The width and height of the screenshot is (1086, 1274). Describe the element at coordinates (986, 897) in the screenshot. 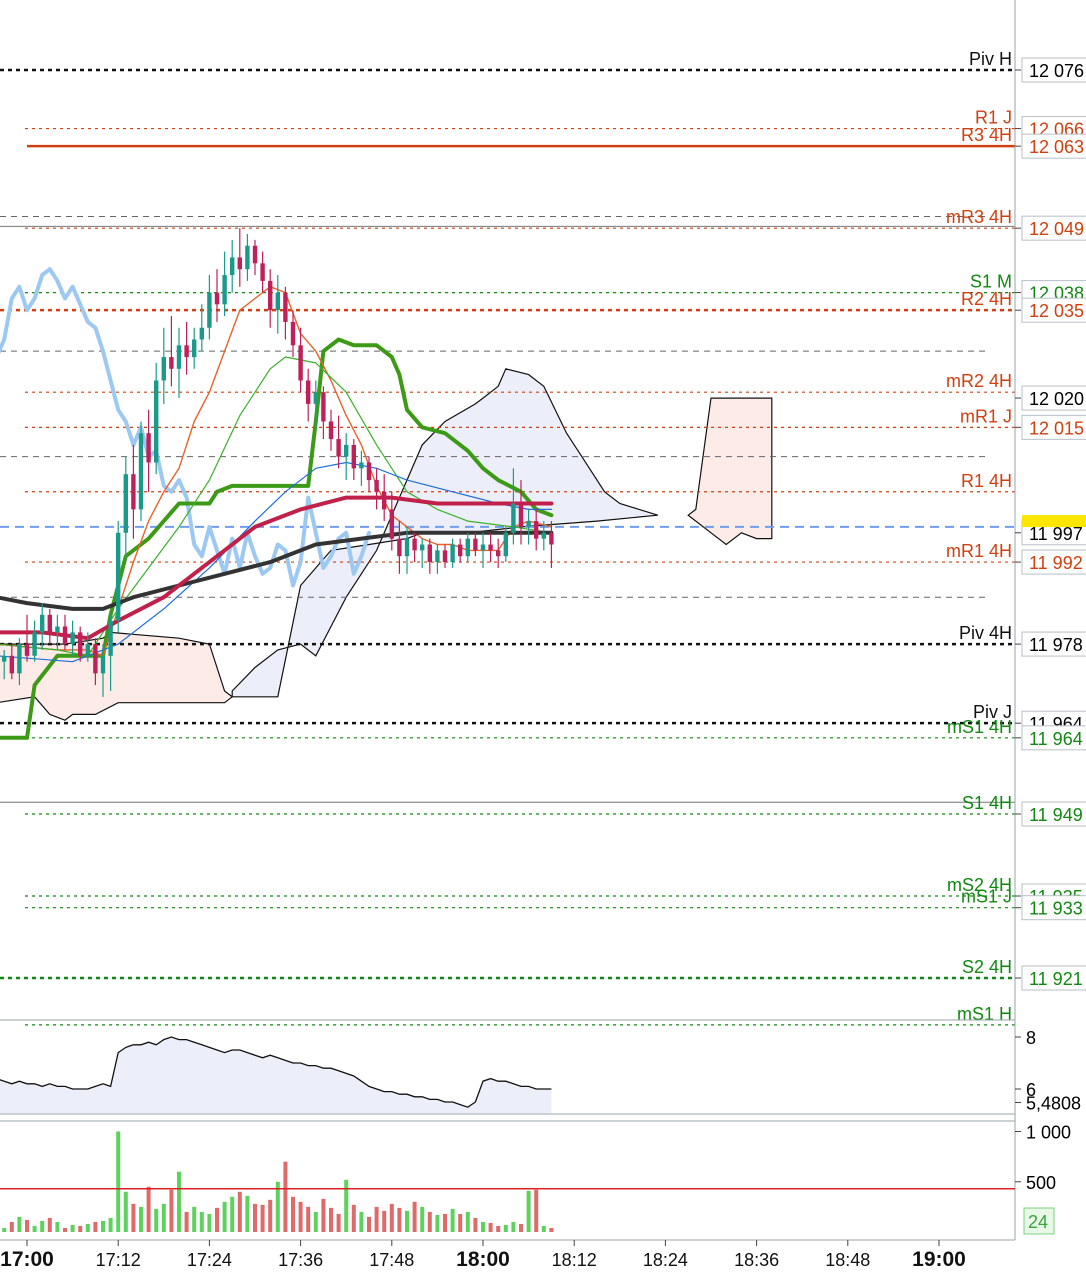

I see `pivot-label: mS1 J` at that location.